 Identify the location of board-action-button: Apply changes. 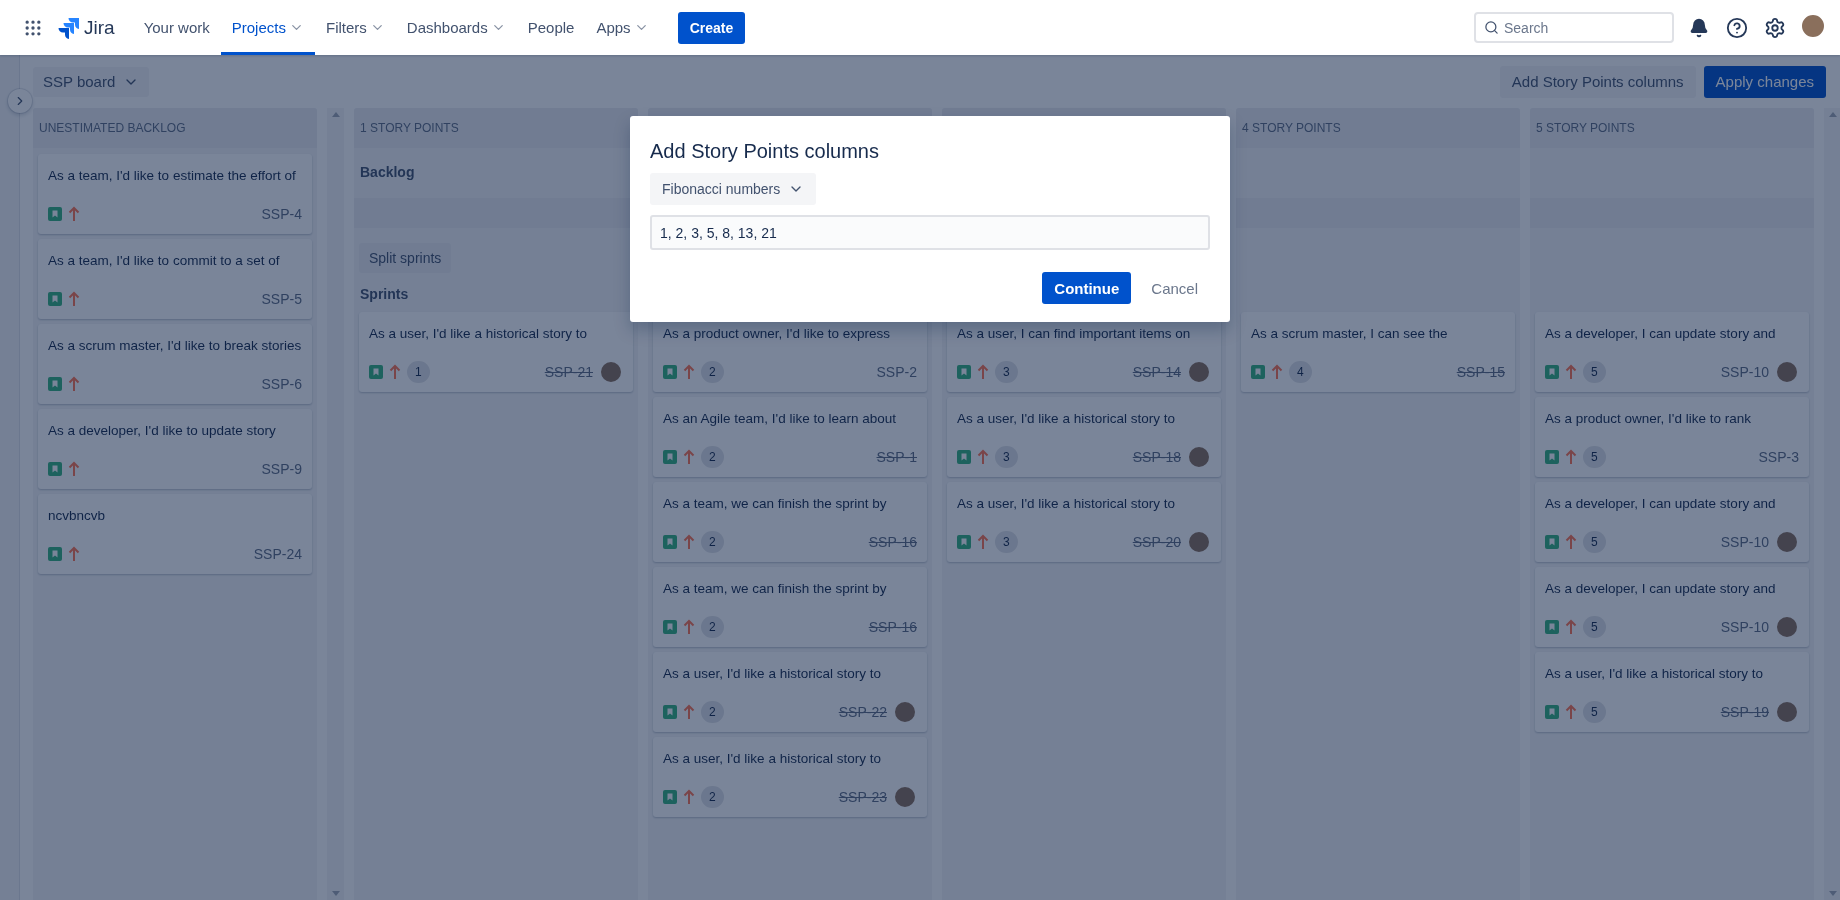
(1764, 81).